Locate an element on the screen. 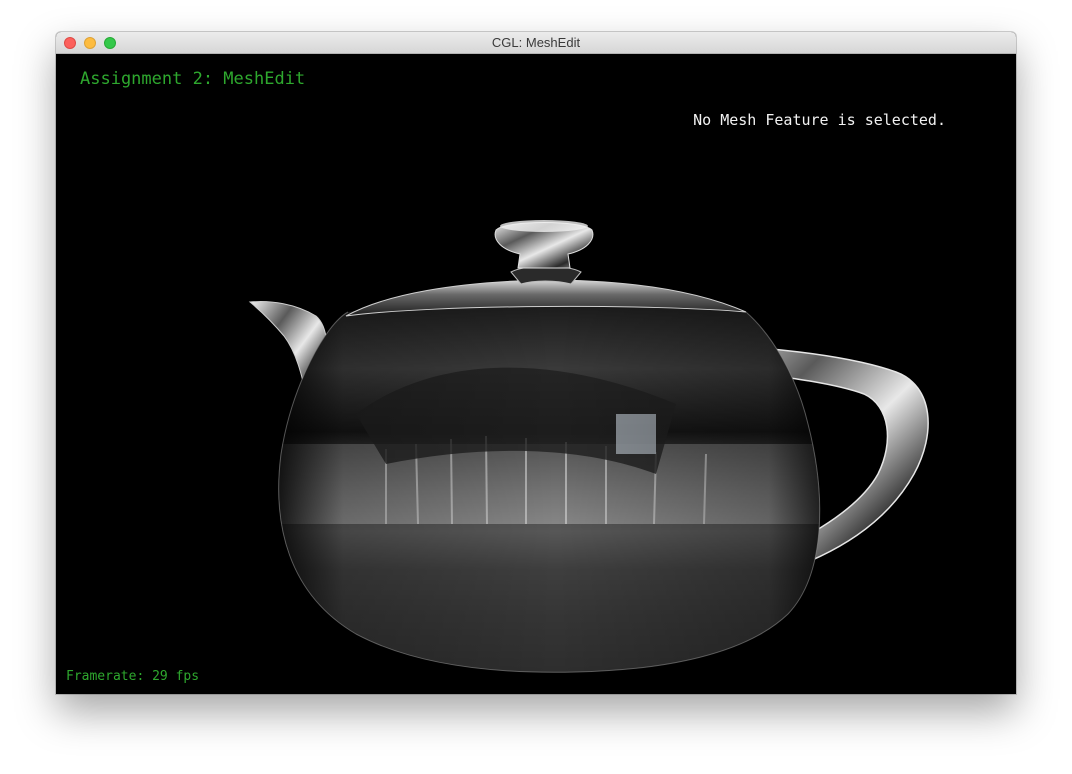 The image size is (1072, 774). framerate-label: Framerate: 29 fps is located at coordinates (133, 676).